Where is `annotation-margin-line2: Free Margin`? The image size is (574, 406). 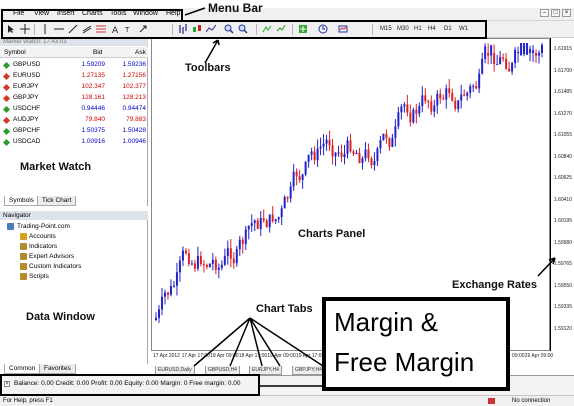
annotation-margin-line2: Free Margin is located at coordinates (404, 362).